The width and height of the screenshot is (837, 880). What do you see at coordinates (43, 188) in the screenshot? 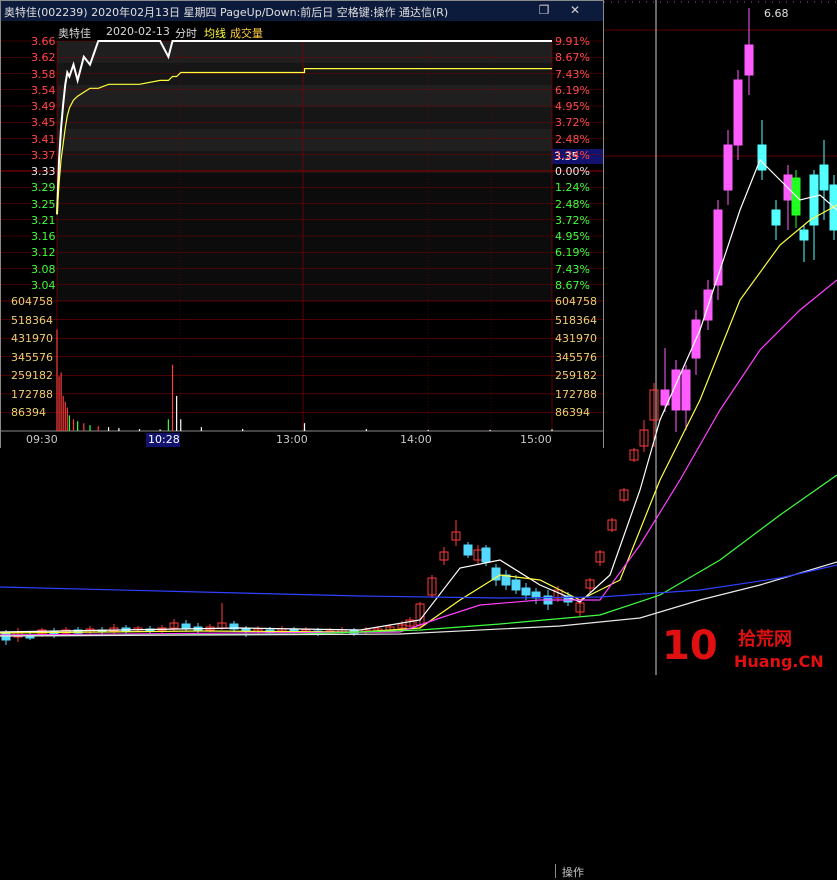
I see `price-tick-left: 3.29` at bounding box center [43, 188].